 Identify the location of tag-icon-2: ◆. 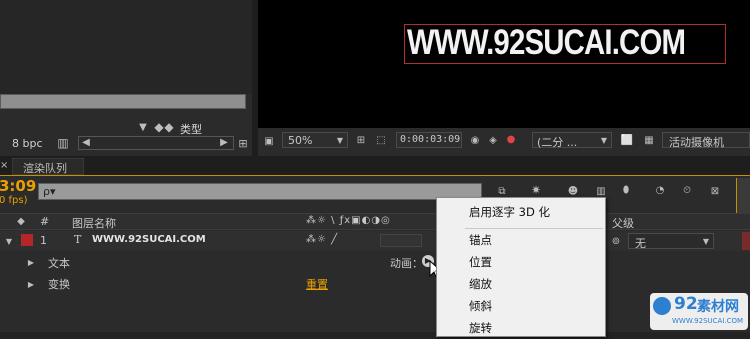
(169, 127).